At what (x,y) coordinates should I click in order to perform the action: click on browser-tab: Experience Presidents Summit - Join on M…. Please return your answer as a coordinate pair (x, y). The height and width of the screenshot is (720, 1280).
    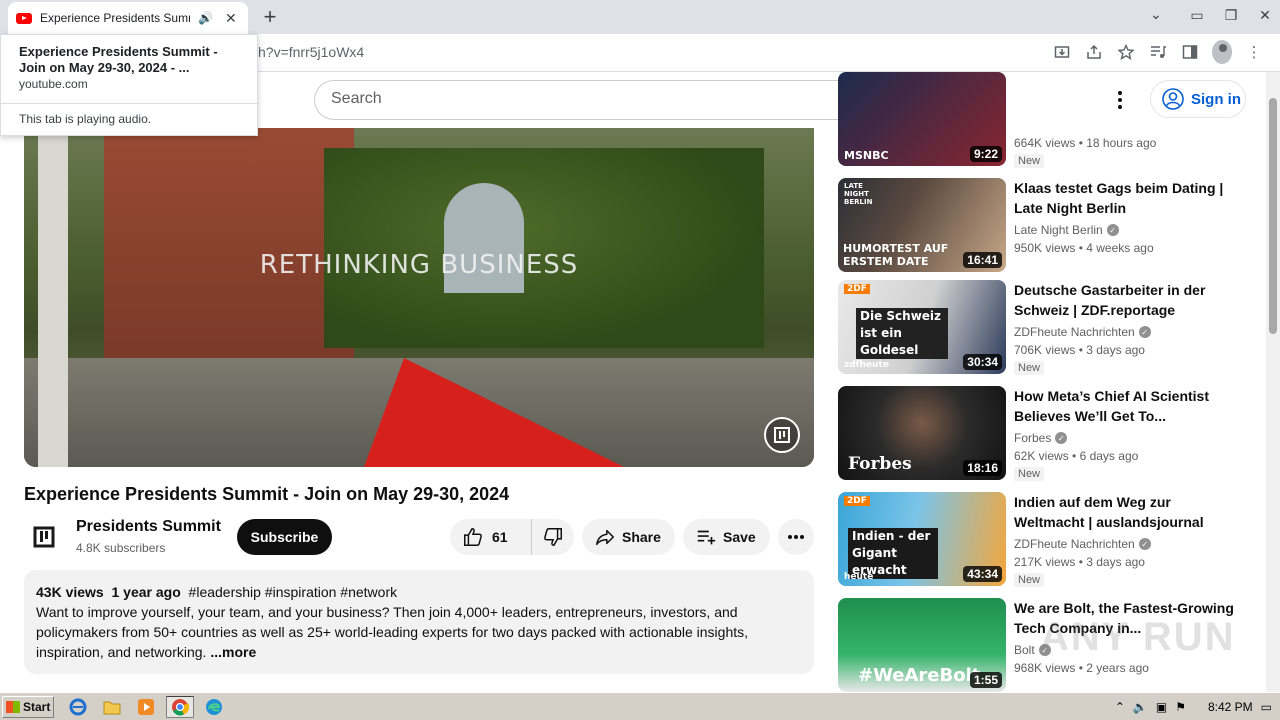
    Looking at the image, I should click on (128, 18).